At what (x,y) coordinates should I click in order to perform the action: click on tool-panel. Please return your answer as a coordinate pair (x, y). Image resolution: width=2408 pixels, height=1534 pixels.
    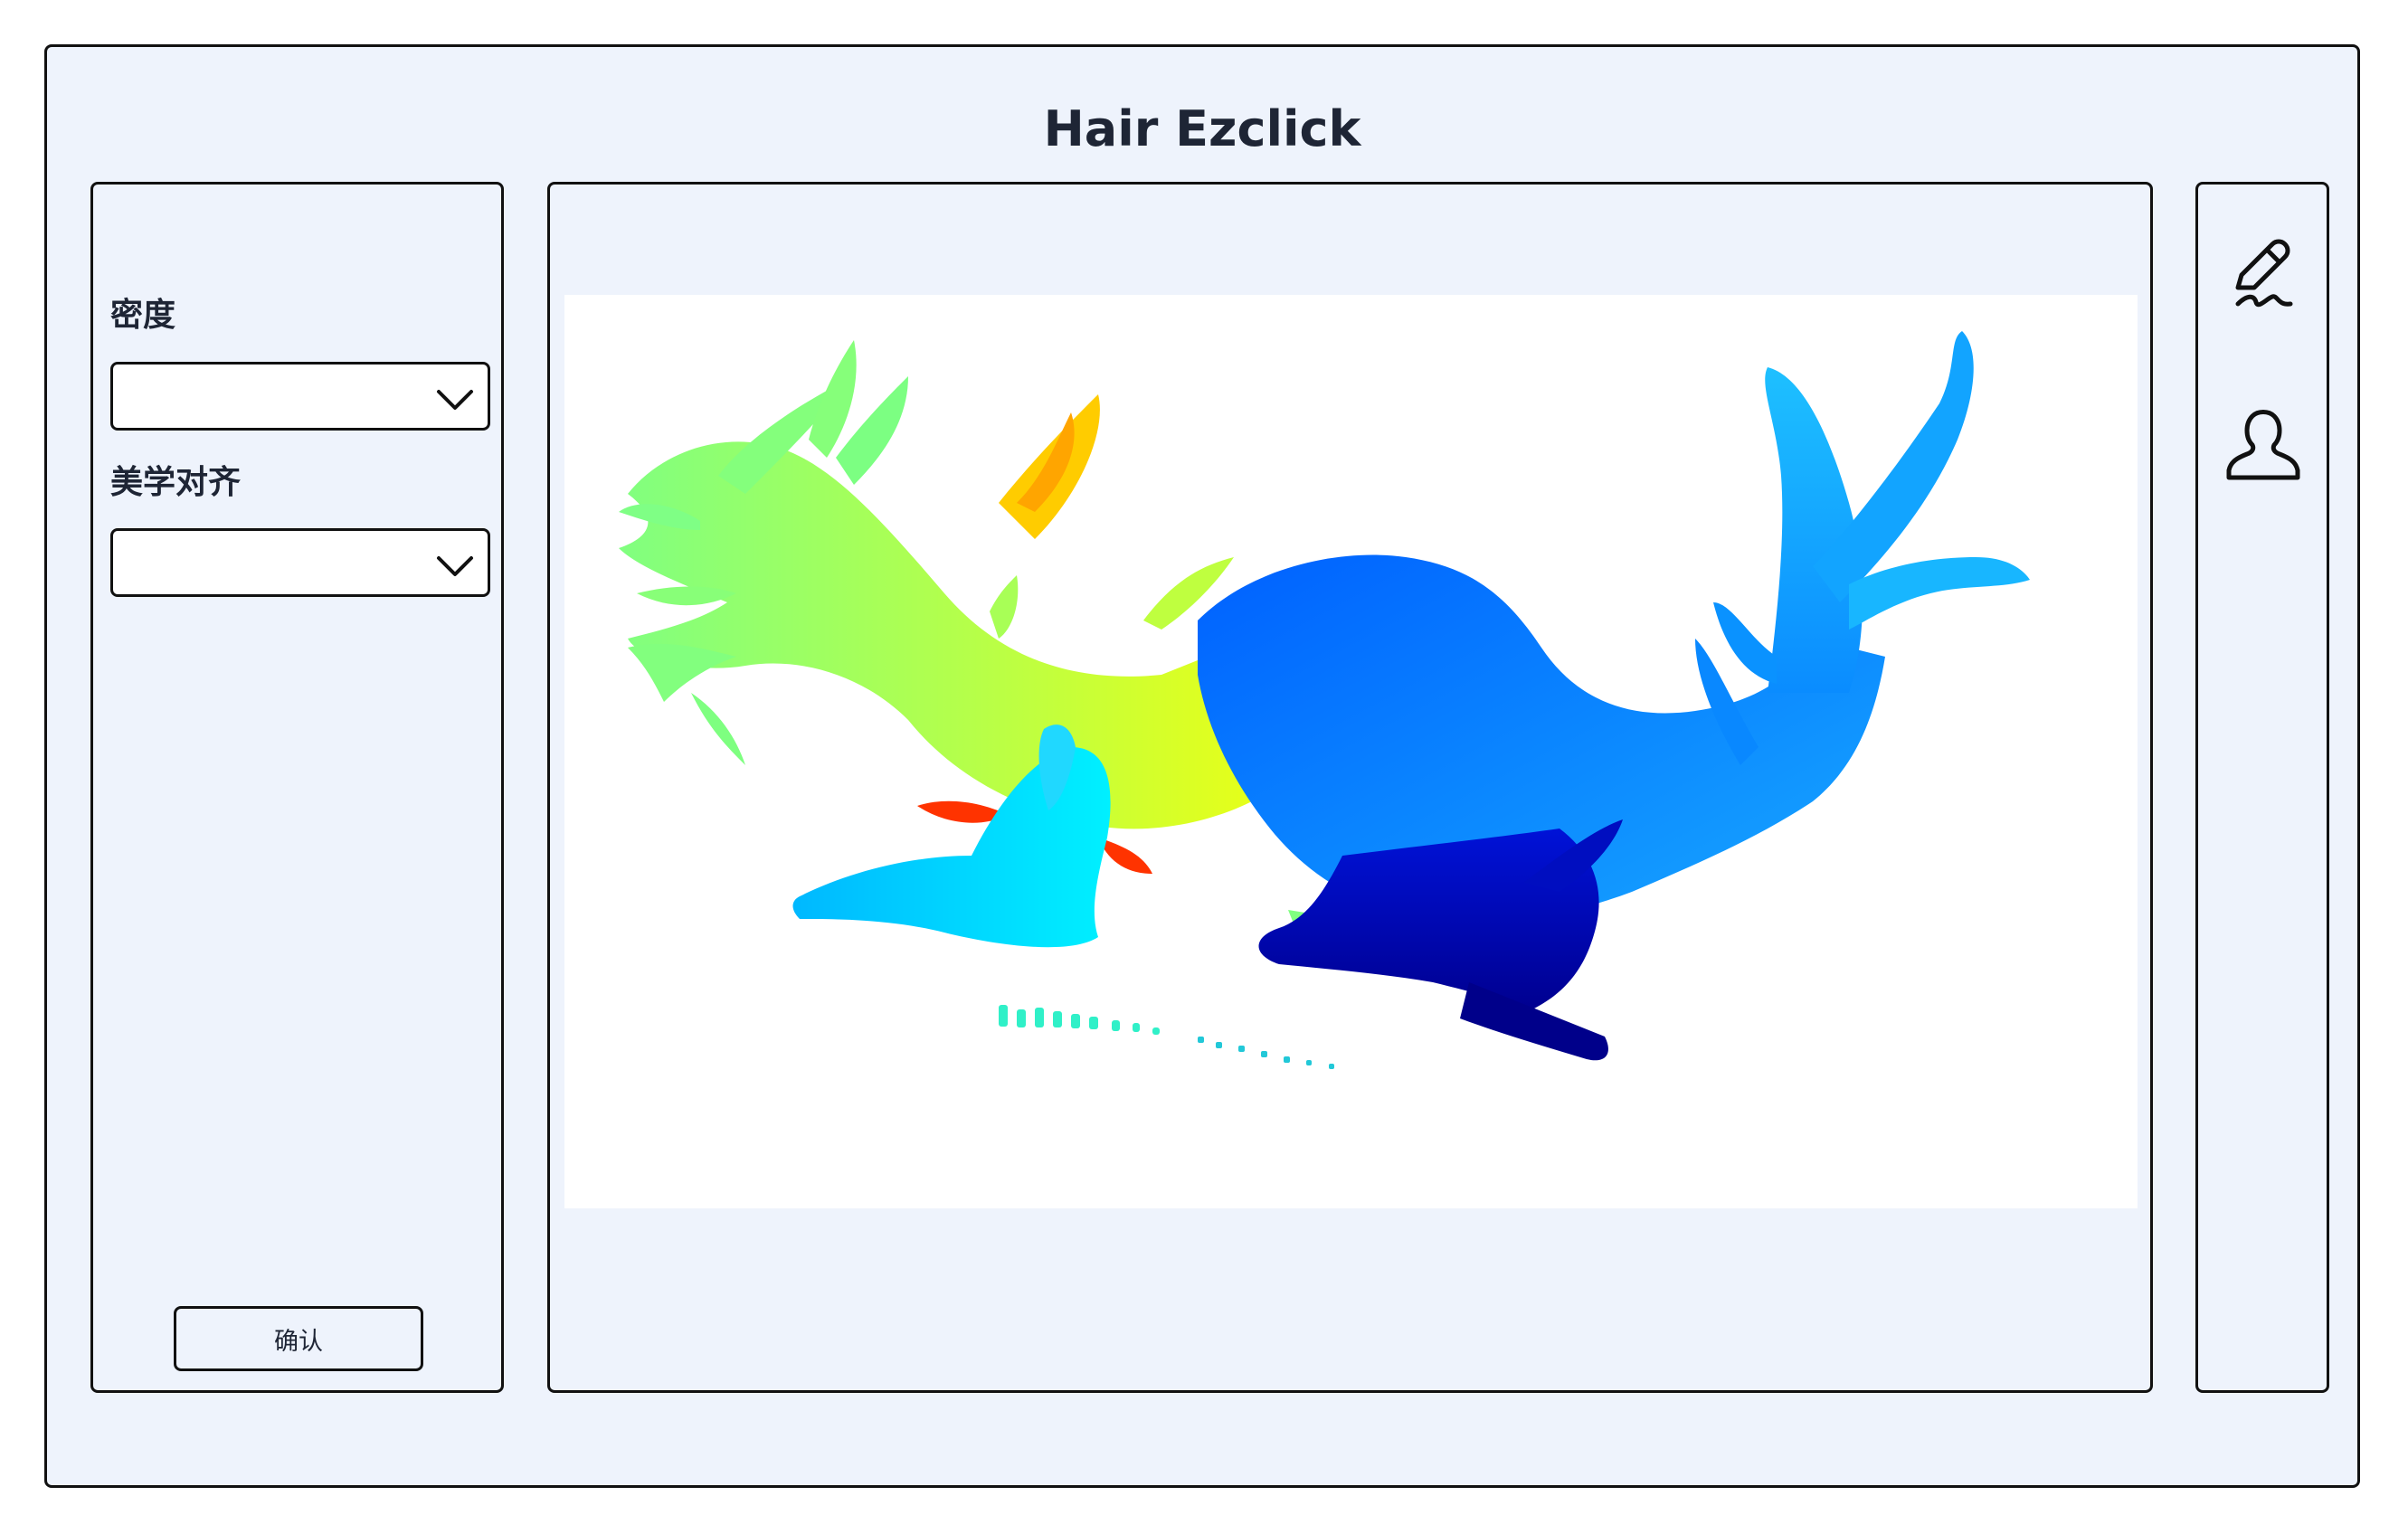
    Looking at the image, I should click on (2262, 787).